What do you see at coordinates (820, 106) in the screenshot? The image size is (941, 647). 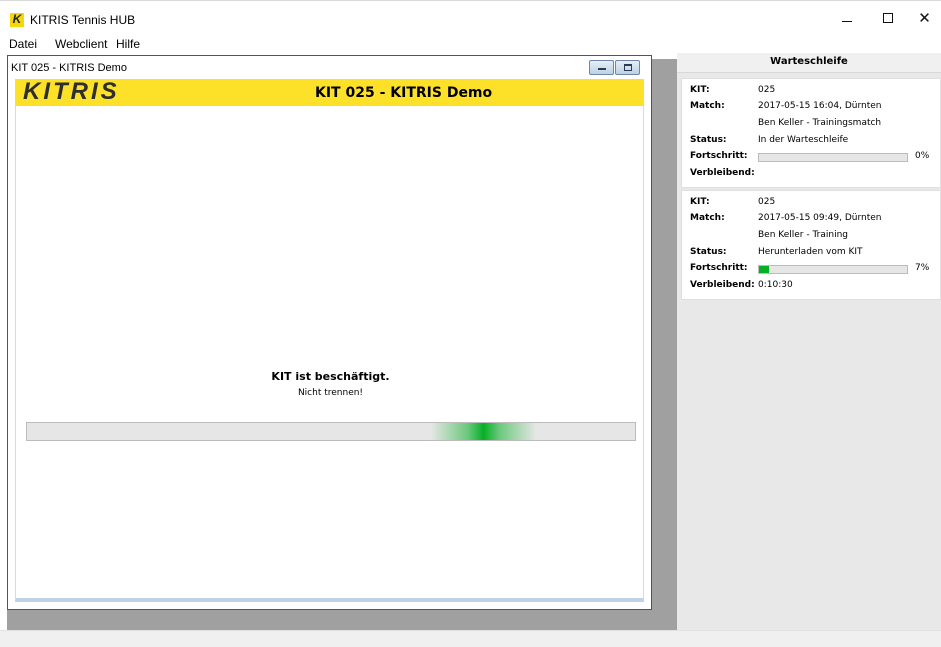 I see `match-datetime: 2017-05-15 16:04, Dürnten` at bounding box center [820, 106].